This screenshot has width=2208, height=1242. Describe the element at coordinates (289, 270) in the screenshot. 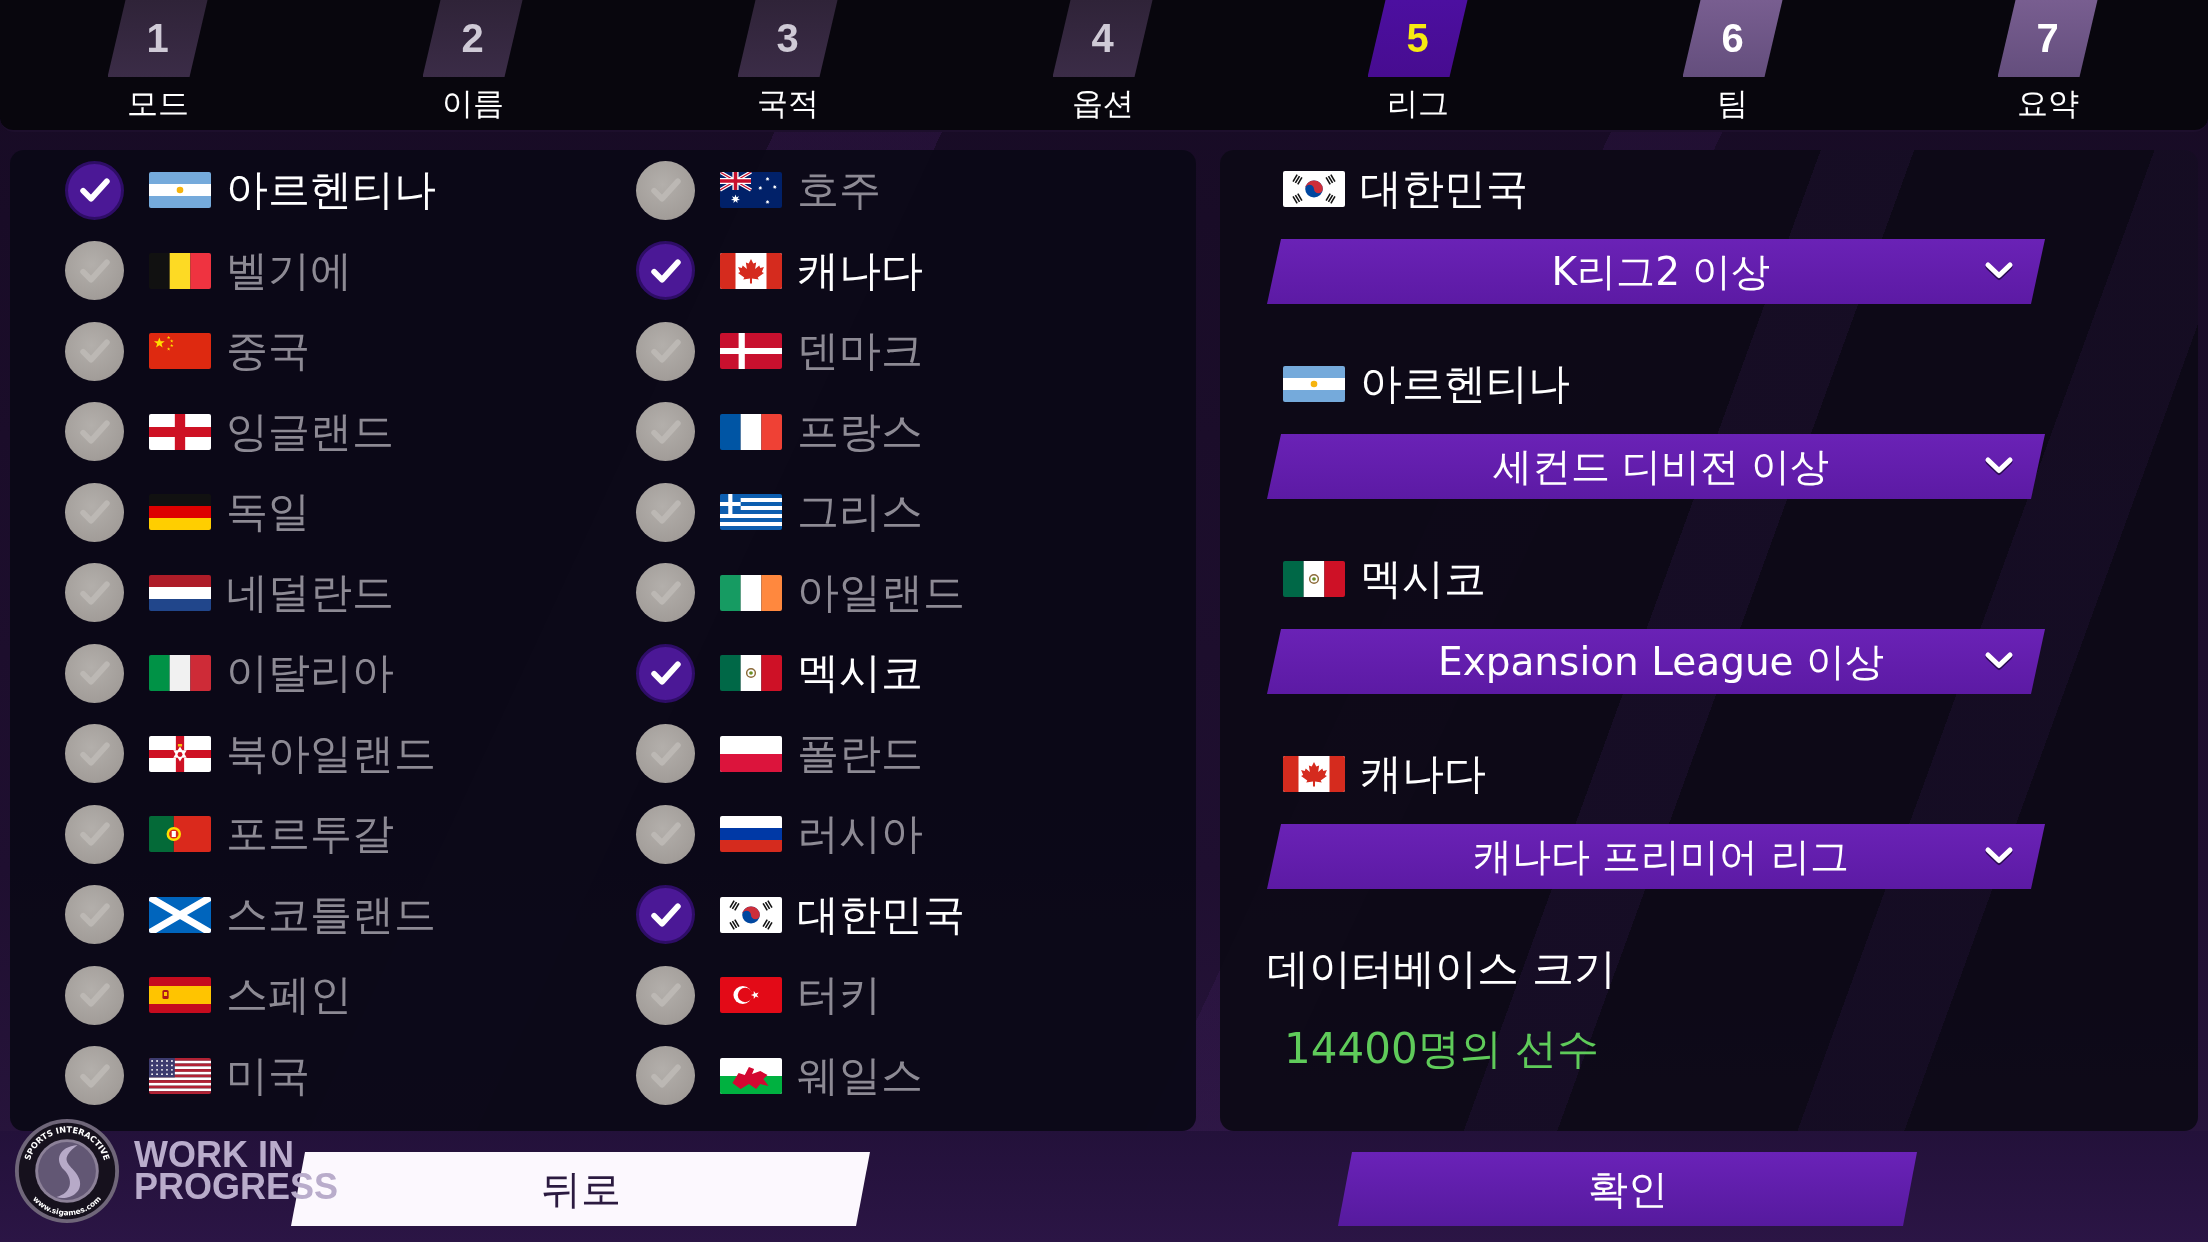

I see `nation-name: 벨기에` at that location.